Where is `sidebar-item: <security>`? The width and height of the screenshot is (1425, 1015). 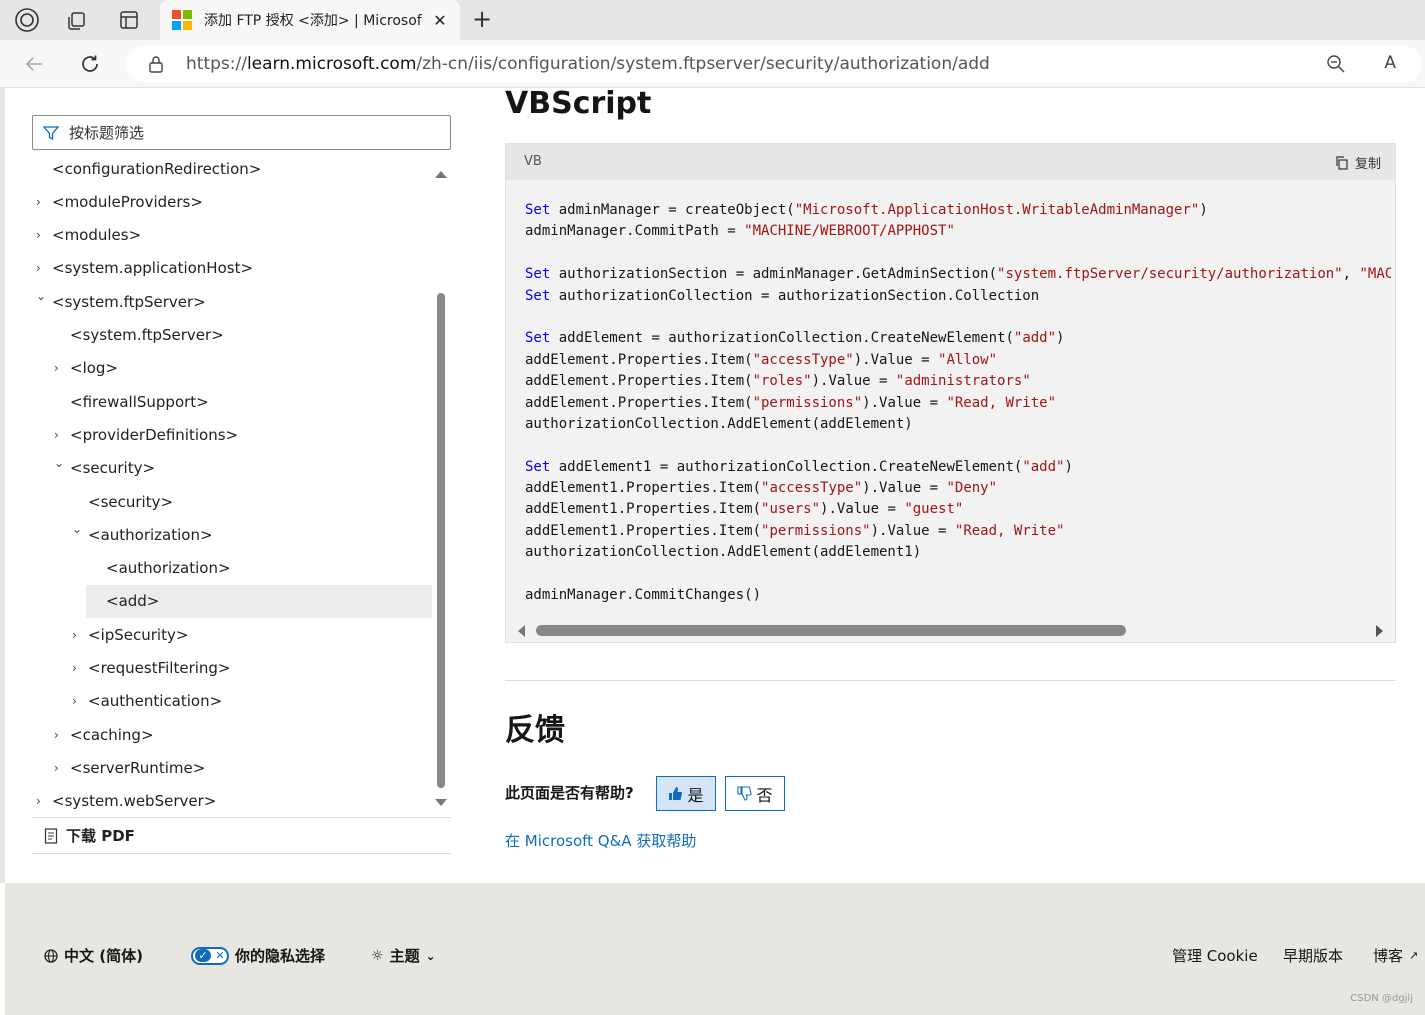
sidebar-item: <security> is located at coordinates (130, 501).